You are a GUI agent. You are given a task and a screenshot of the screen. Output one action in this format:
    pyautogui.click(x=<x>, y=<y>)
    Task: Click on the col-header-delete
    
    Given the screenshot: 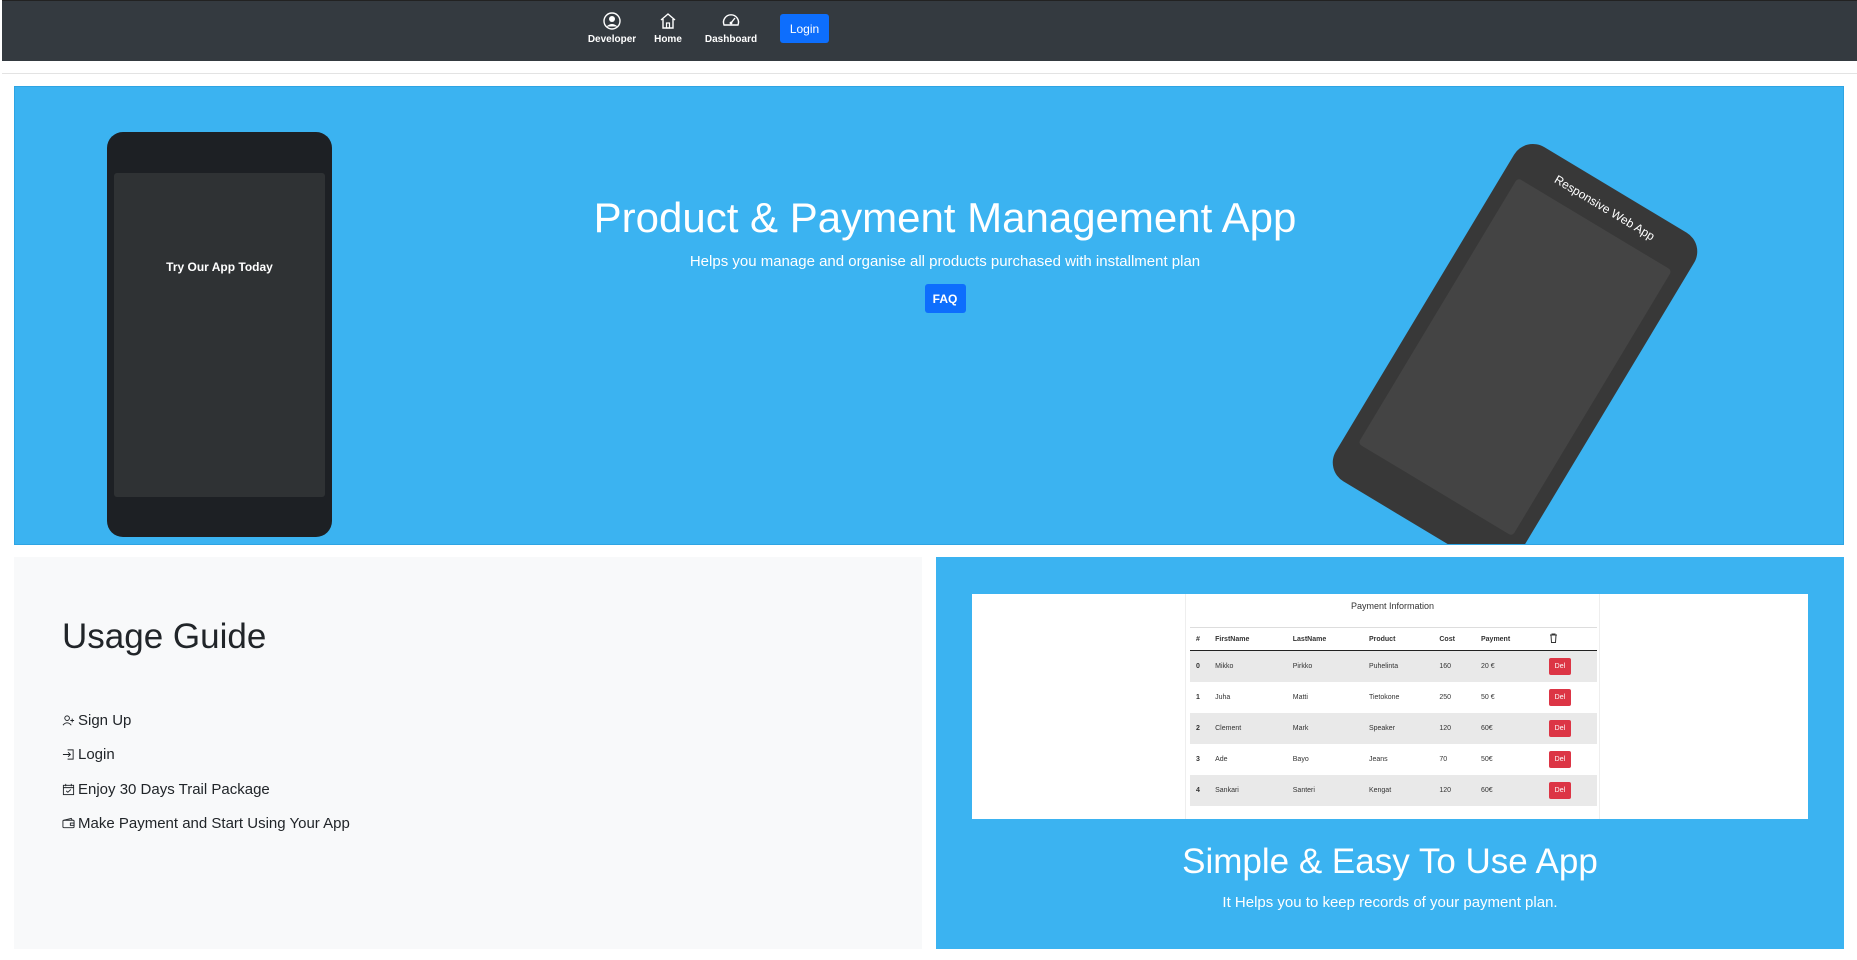 What is the action you would take?
    pyautogui.click(x=1569, y=639)
    